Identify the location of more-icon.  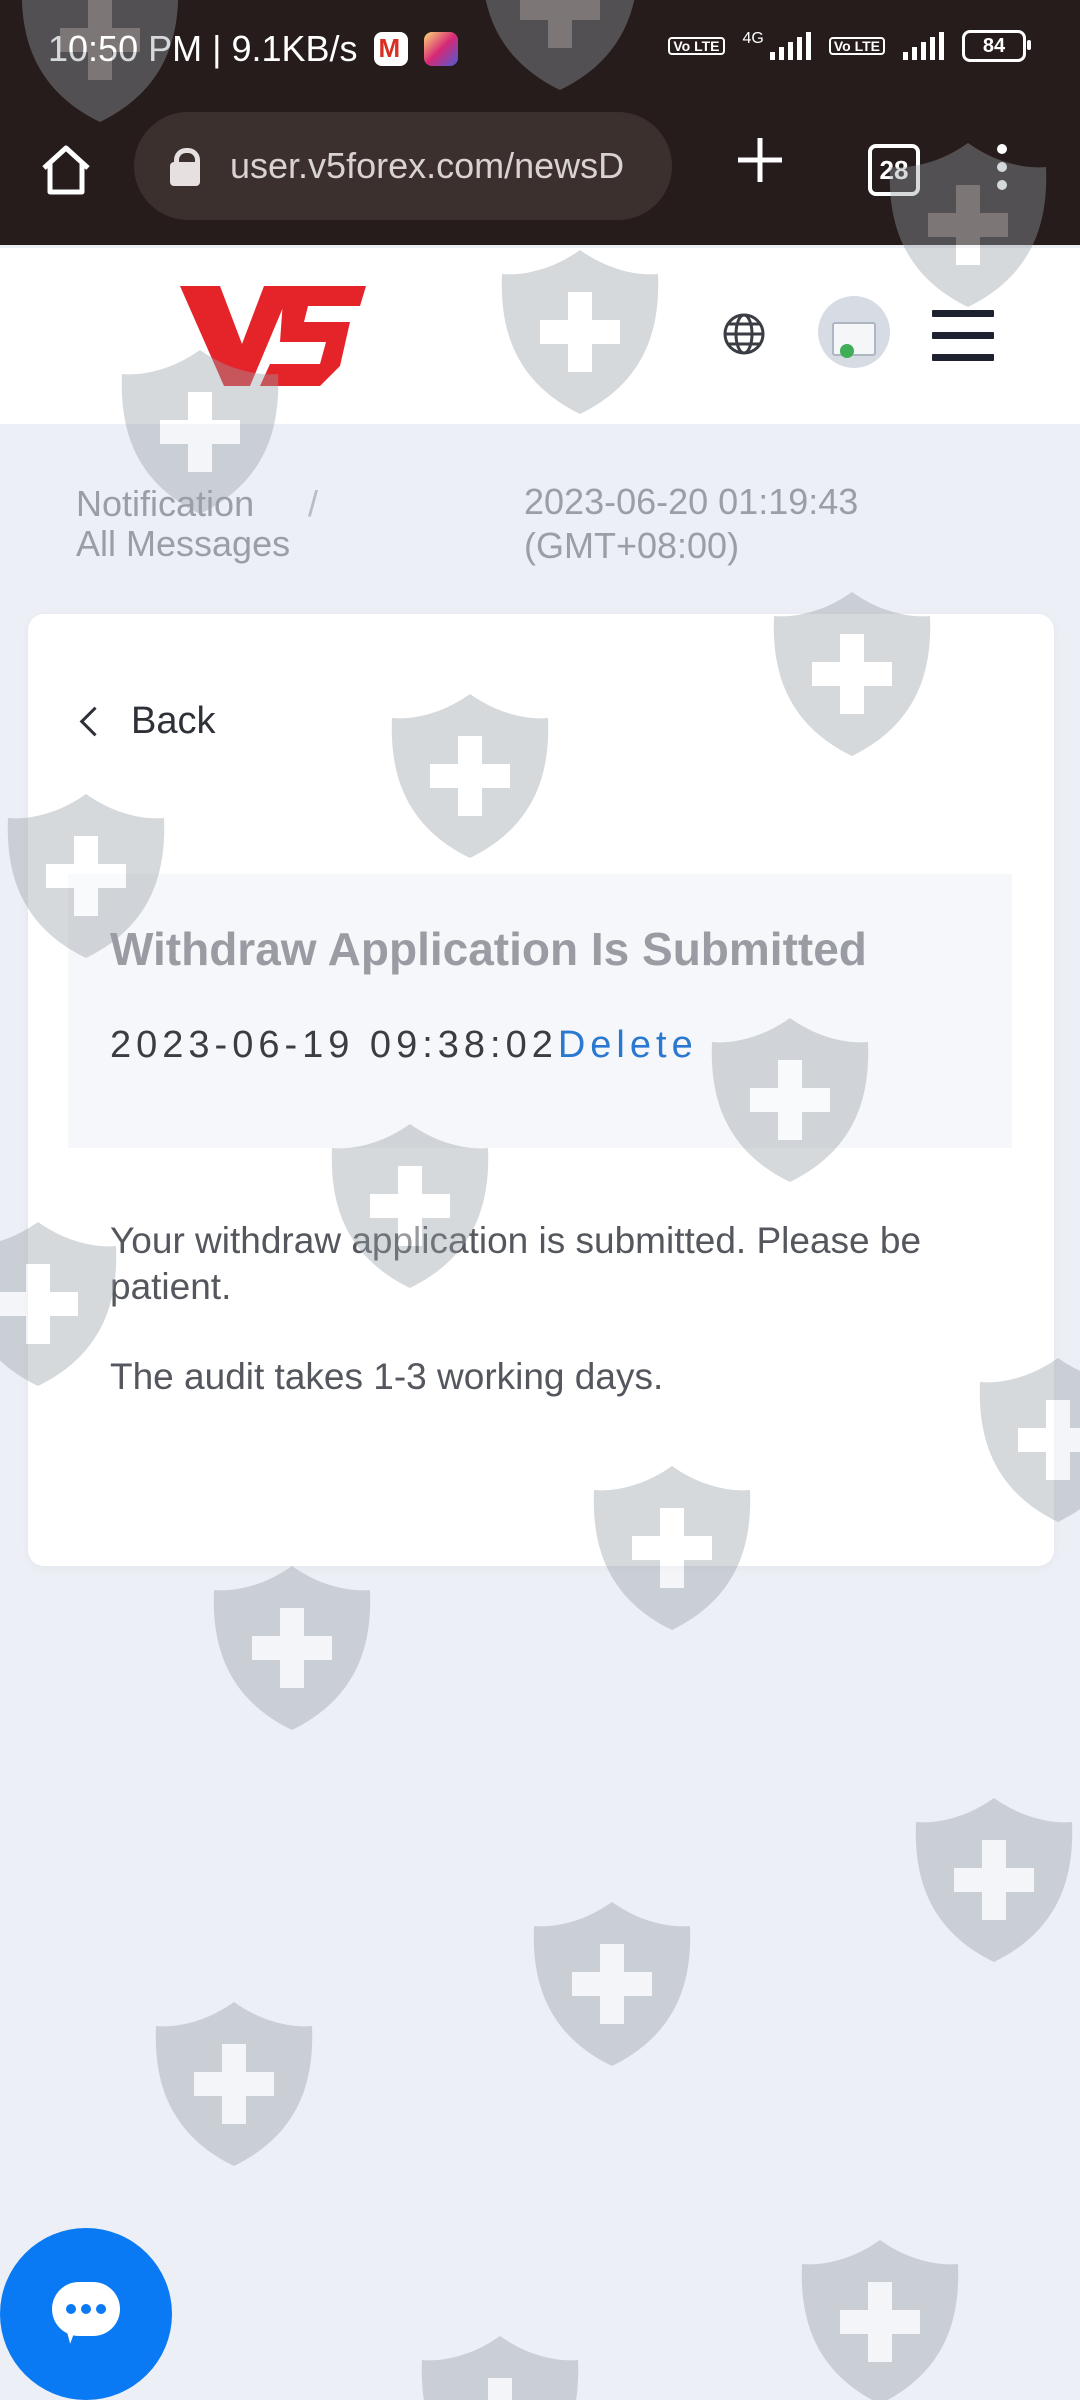
(1002, 169).